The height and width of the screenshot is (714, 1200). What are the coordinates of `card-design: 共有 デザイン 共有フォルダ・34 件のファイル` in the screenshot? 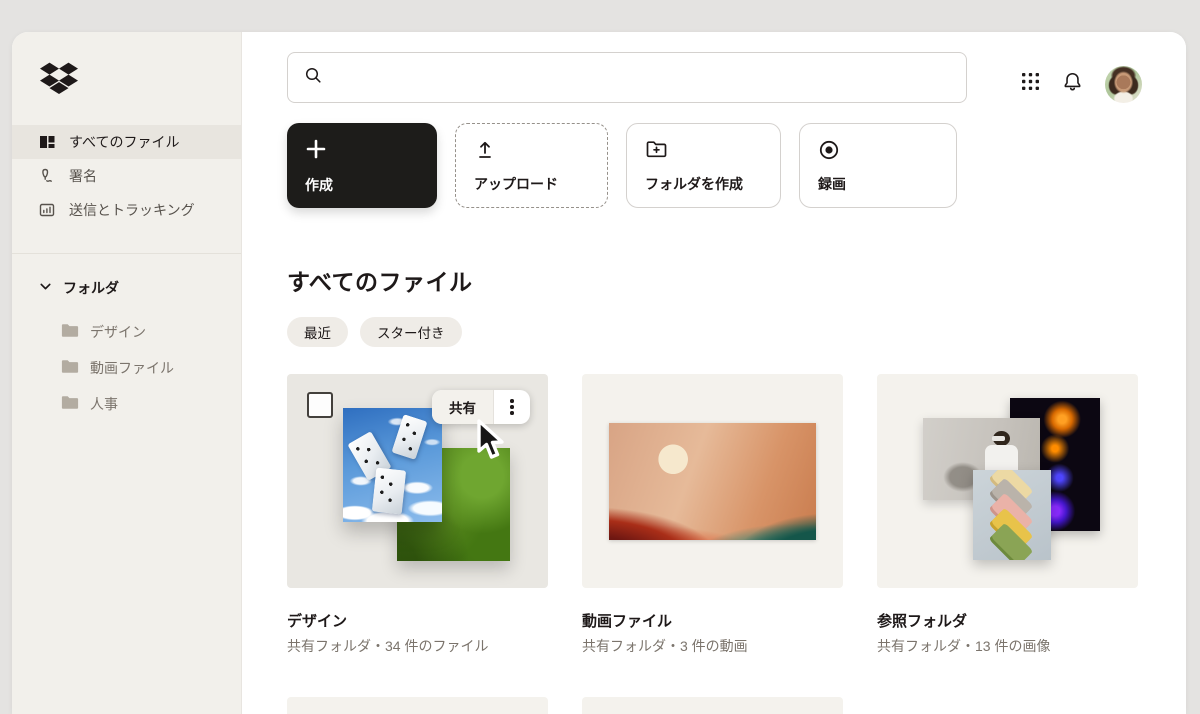 It's located at (417, 515).